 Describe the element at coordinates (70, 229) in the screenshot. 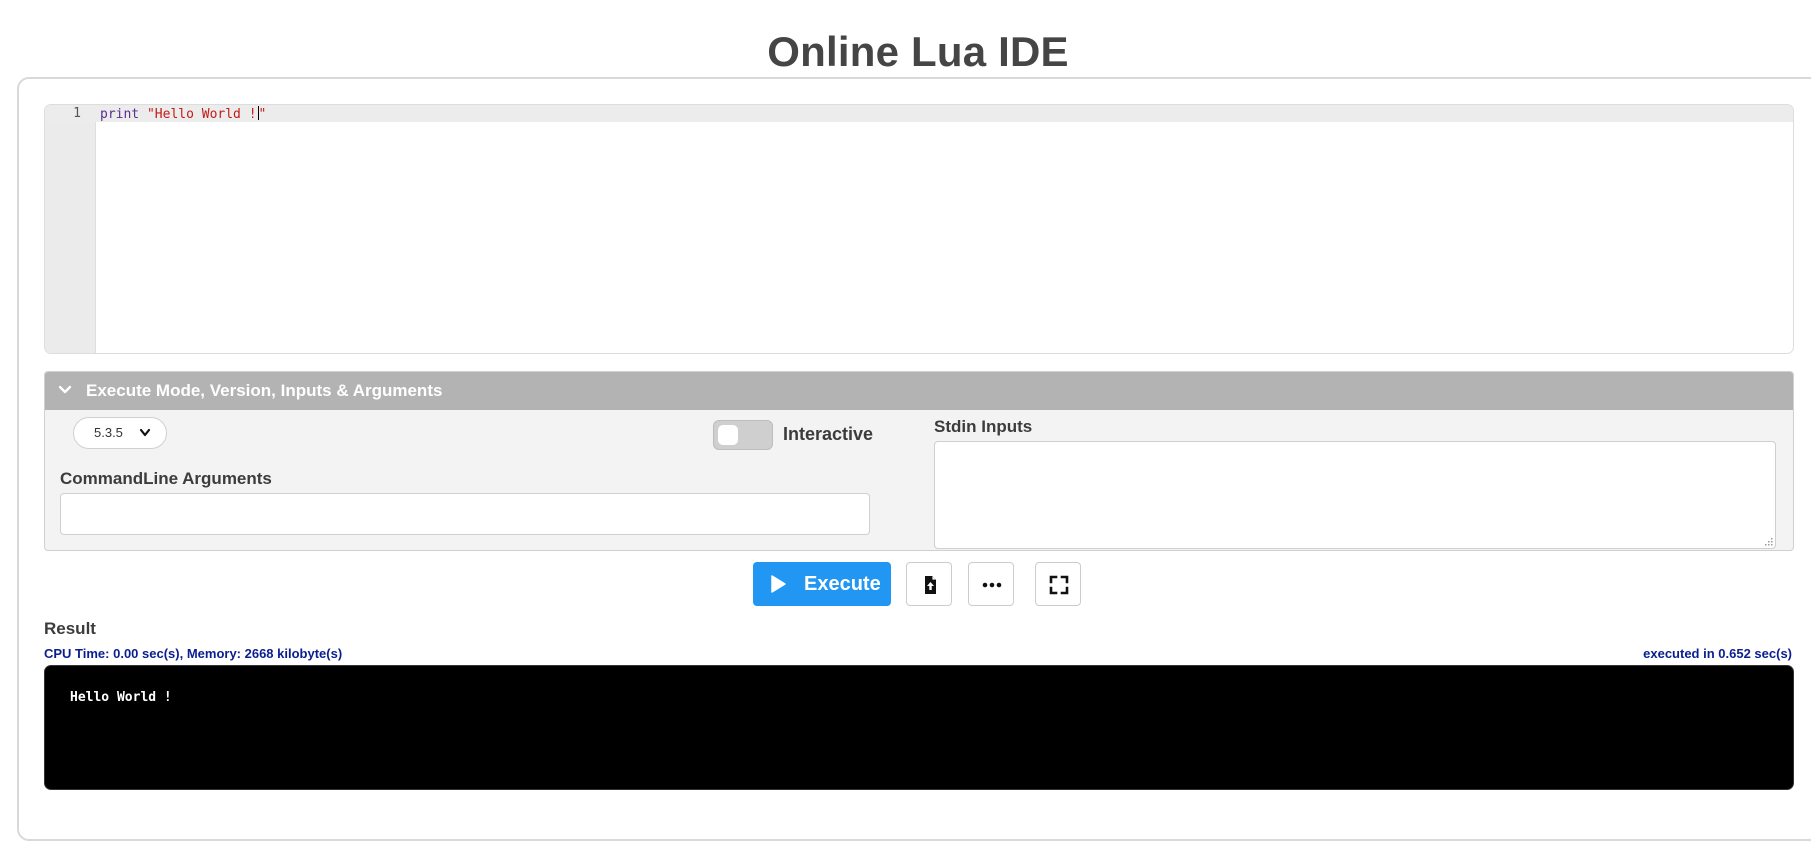

I see `line-gutter` at that location.